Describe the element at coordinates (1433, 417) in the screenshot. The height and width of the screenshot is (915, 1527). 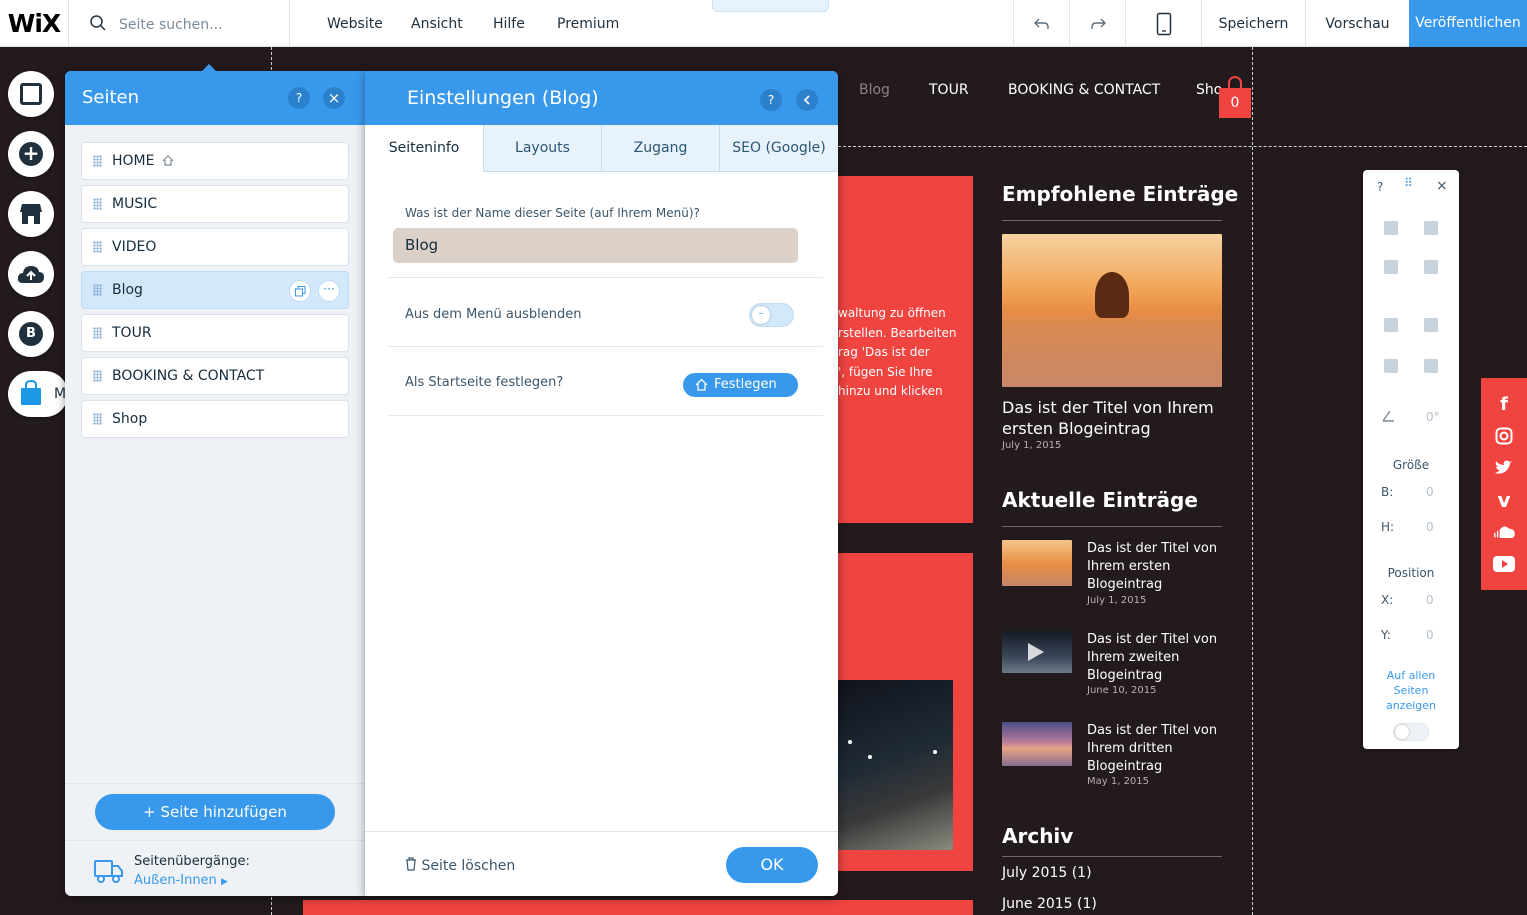
I see `angle-value: 0°` at that location.